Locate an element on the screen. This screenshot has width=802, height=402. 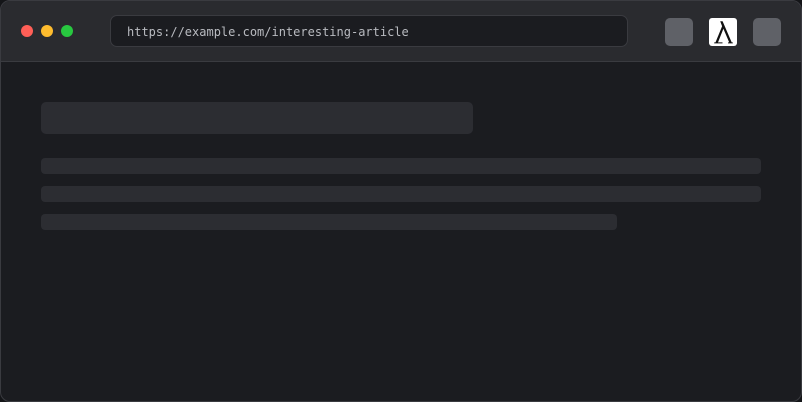
address-bar-url: https://example.com/interesting-article is located at coordinates (268, 32).